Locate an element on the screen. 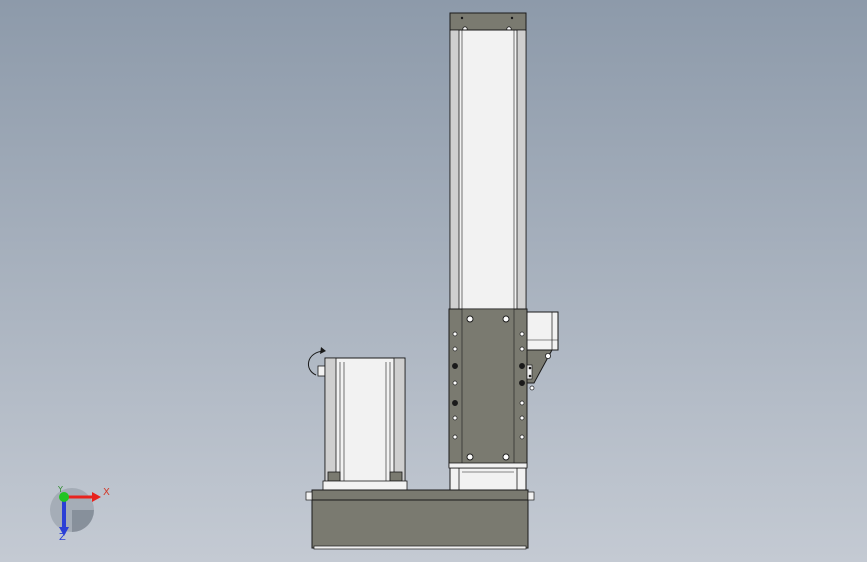 This screenshot has height=562, width=867. triad-x-label: X is located at coordinates (106, 492).